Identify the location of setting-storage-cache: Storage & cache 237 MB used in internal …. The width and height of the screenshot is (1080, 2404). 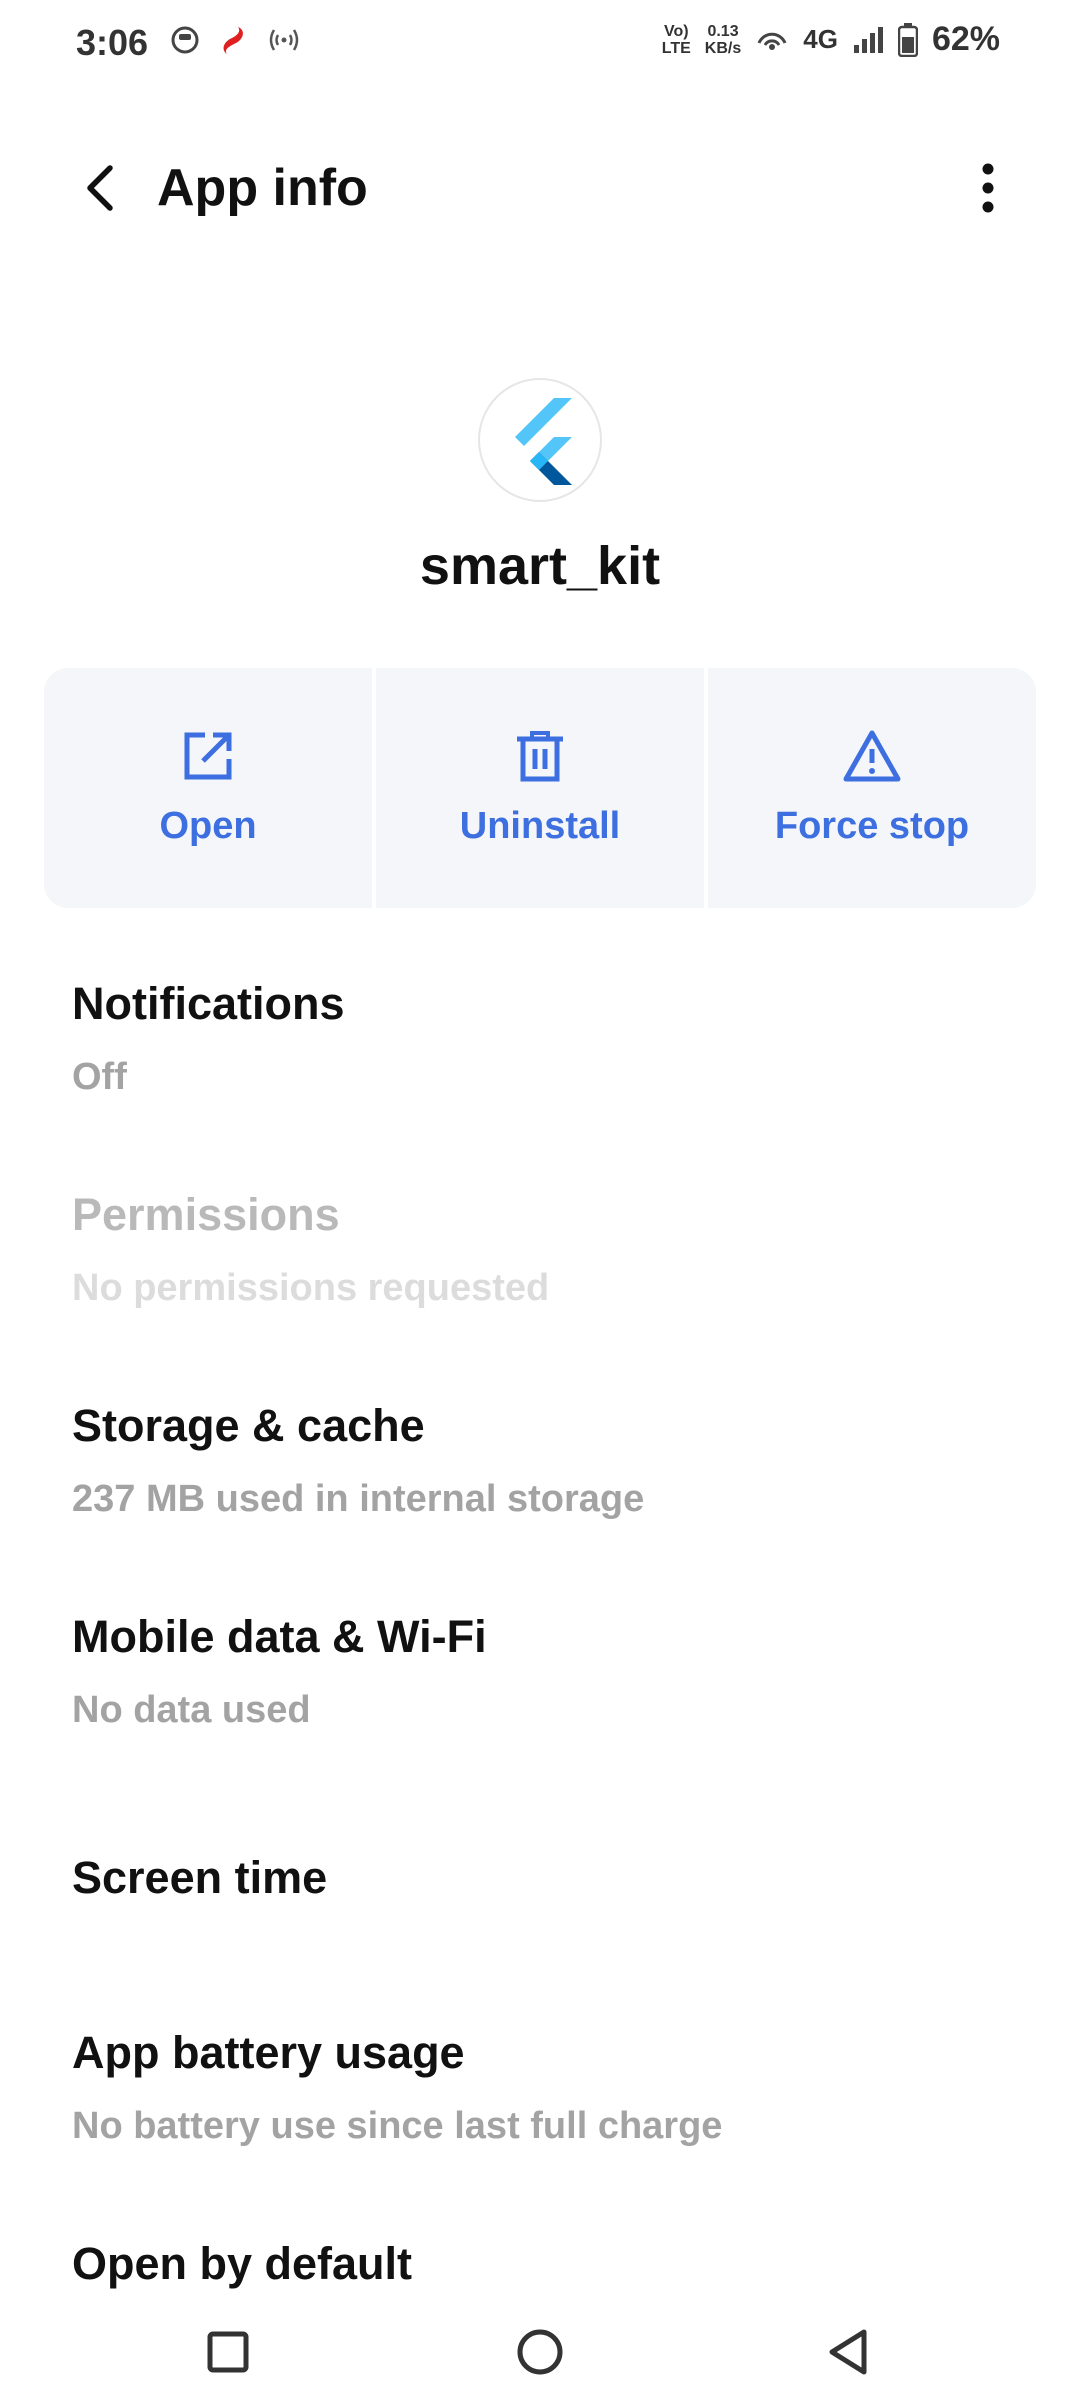
(552, 1460).